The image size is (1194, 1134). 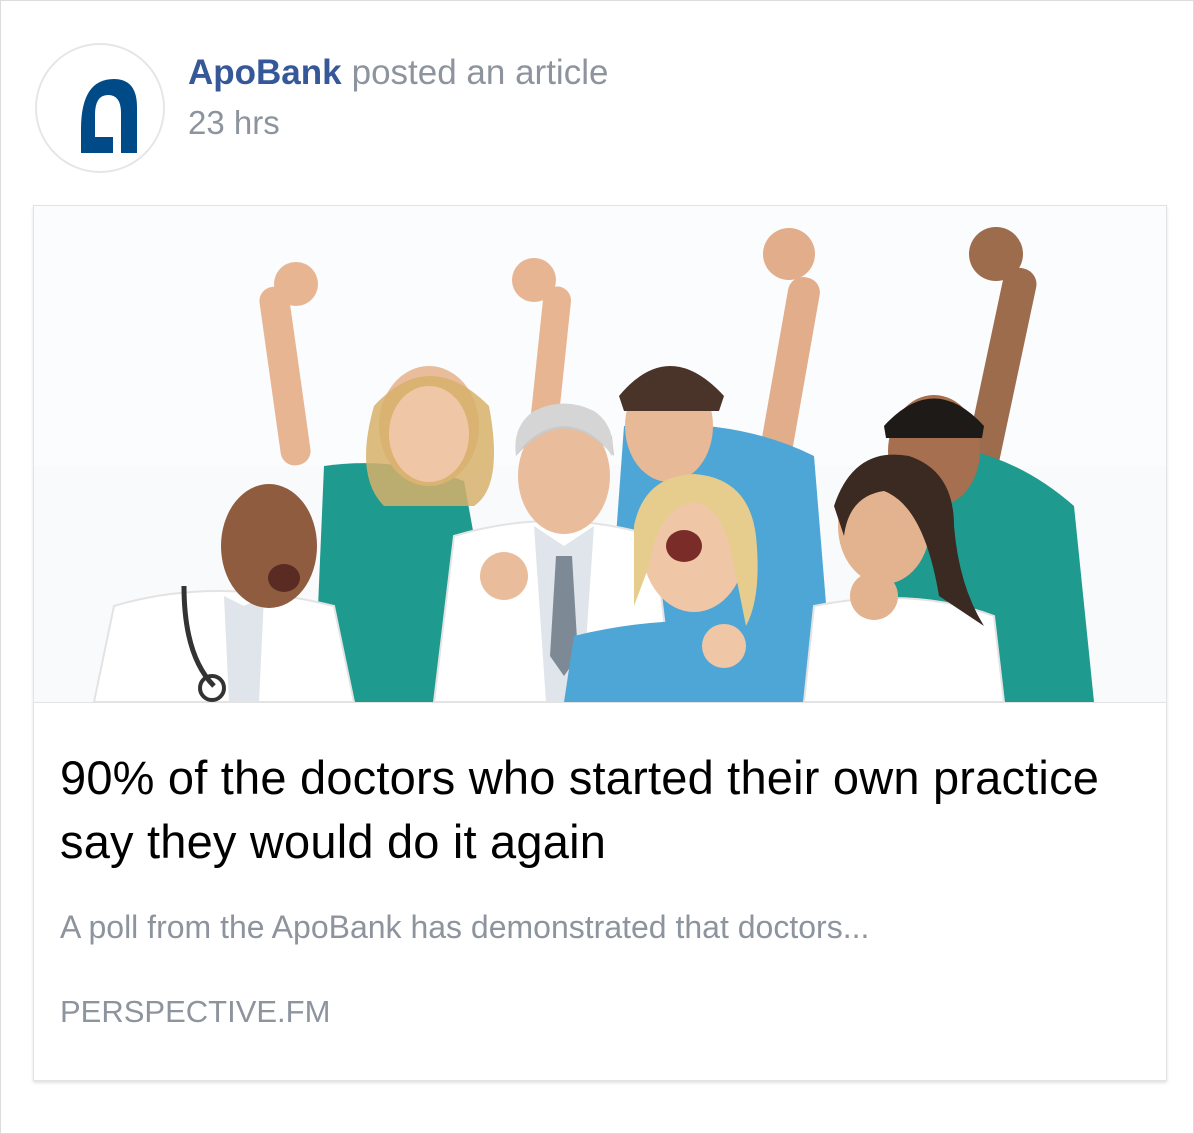 I want to click on post-attribution: ApoBank posted an article, so click(x=398, y=73).